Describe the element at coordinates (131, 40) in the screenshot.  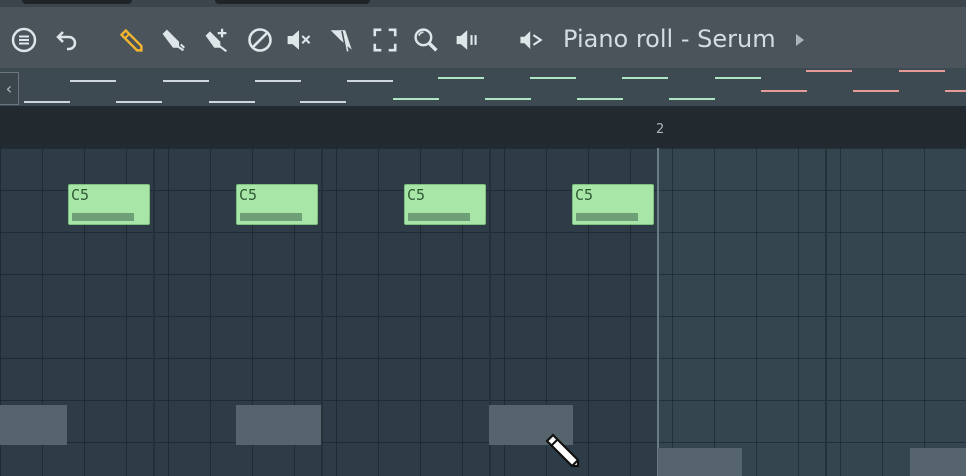
I see `pencil-icon` at that location.